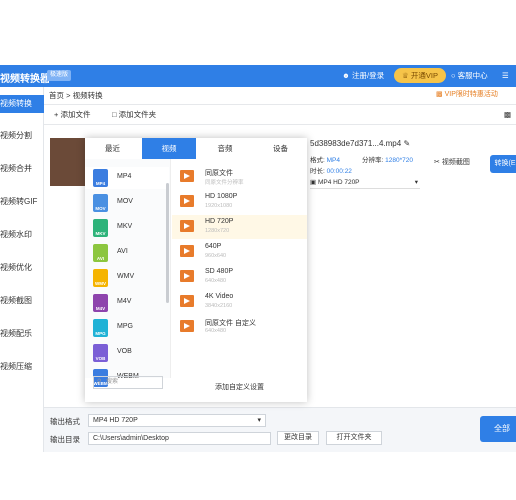  What do you see at coordinates (127, 303) in the screenshot?
I see `format-item-m4v: M4V M4V` at bounding box center [127, 303].